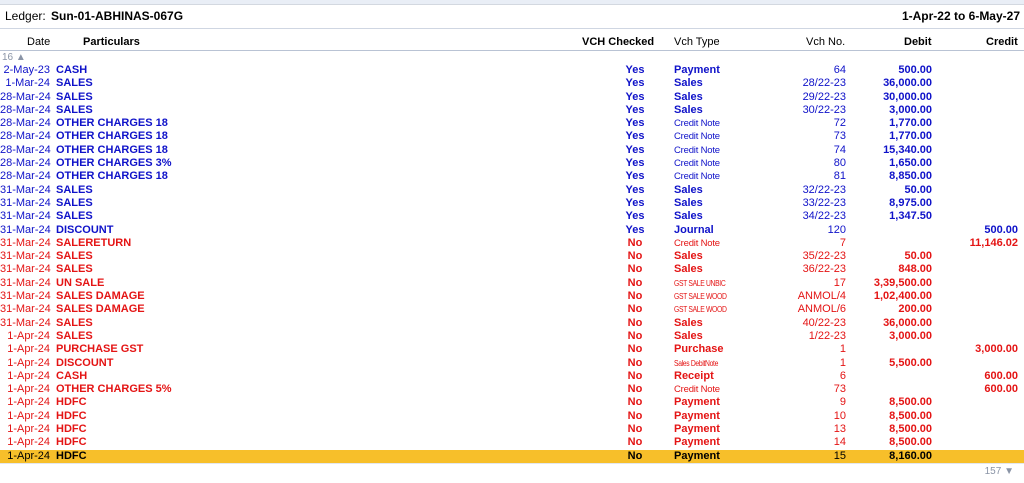 The height and width of the screenshot is (483, 1024). What do you see at coordinates (839, 176) in the screenshot?
I see `vch-no-cell: 81` at bounding box center [839, 176].